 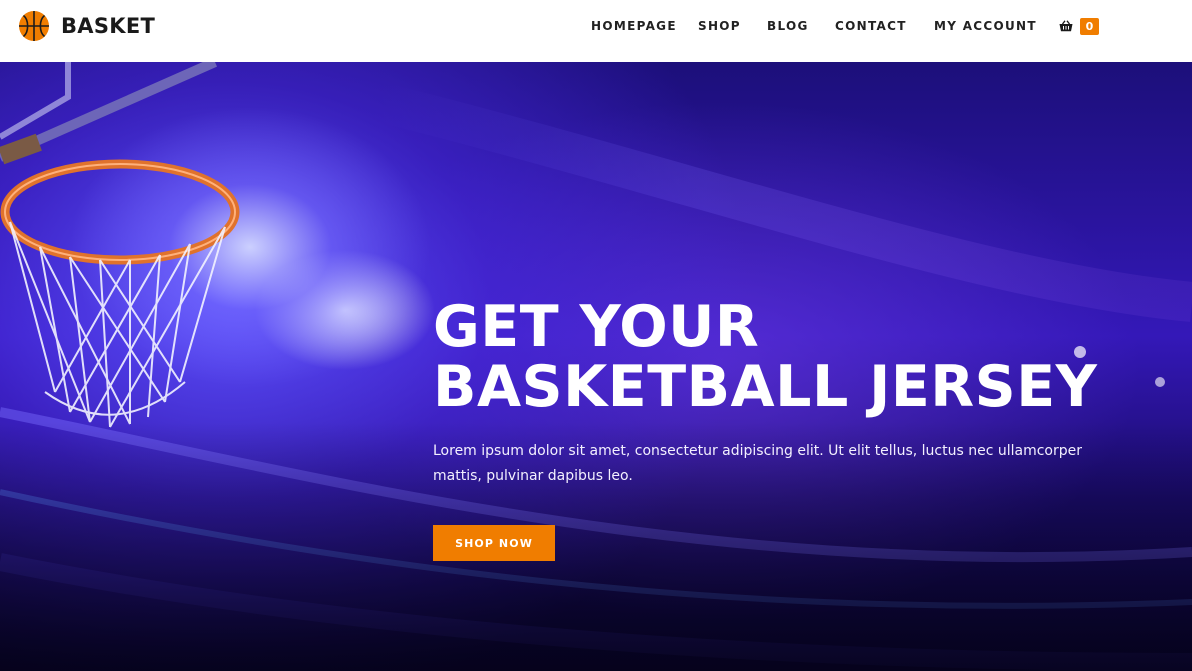 I want to click on nav-shop: SHOP, so click(x=719, y=26).